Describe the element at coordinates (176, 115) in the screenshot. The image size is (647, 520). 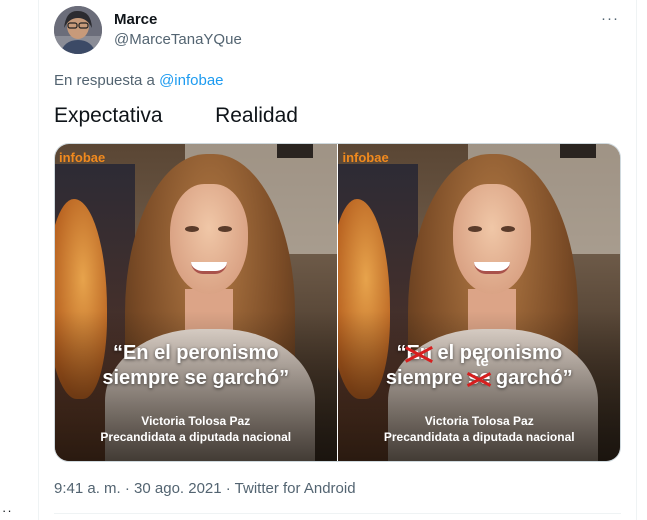
I see `tweet-text: Expectativa Realidad` at that location.